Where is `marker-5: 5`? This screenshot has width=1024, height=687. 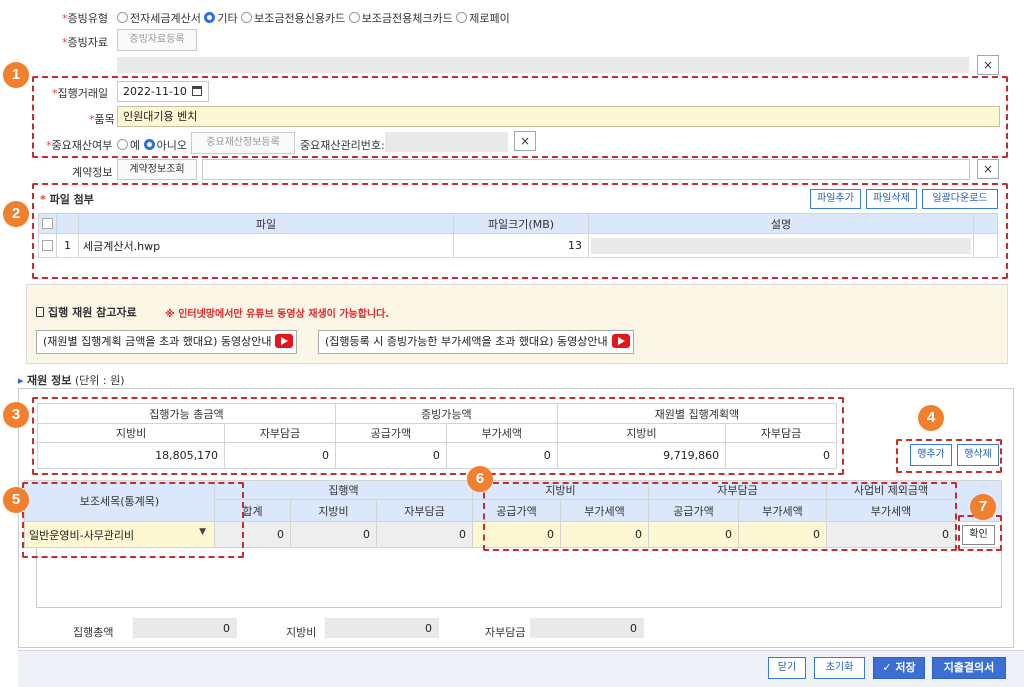
marker-5: 5 is located at coordinates (16, 500).